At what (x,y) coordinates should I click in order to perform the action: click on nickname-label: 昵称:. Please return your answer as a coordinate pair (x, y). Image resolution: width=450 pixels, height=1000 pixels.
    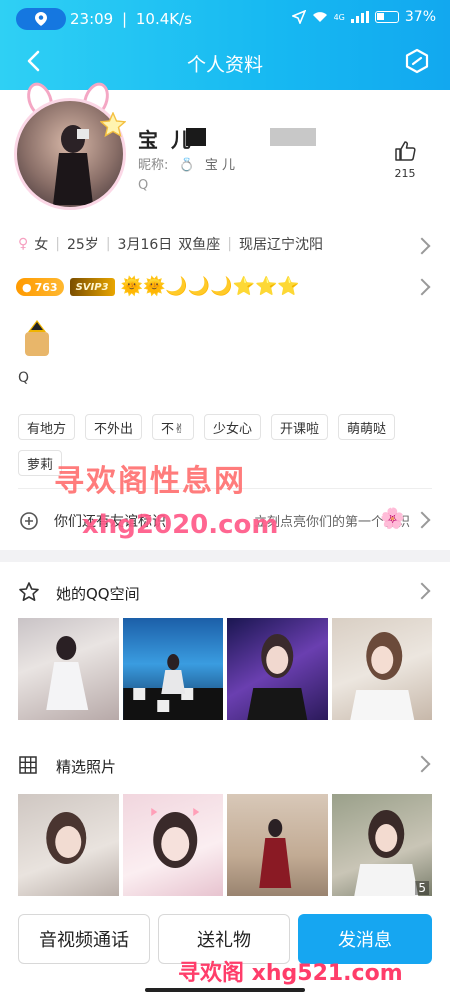
    Looking at the image, I should click on (153, 165).